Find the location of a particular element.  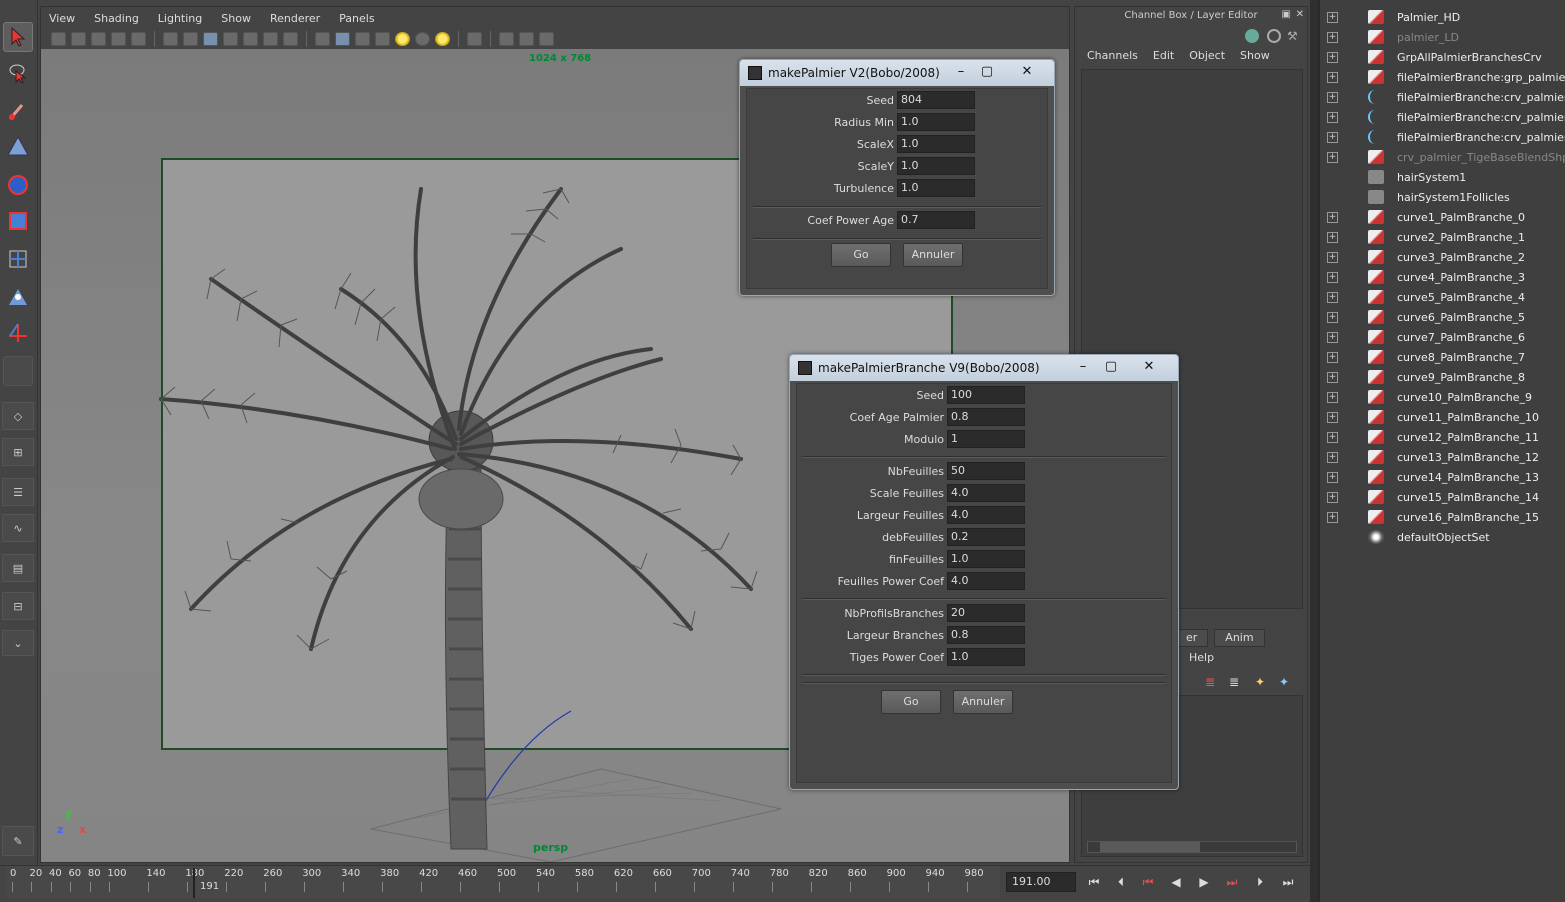

go-to-start-icon: ⏮ is located at coordinates (1094, 882).